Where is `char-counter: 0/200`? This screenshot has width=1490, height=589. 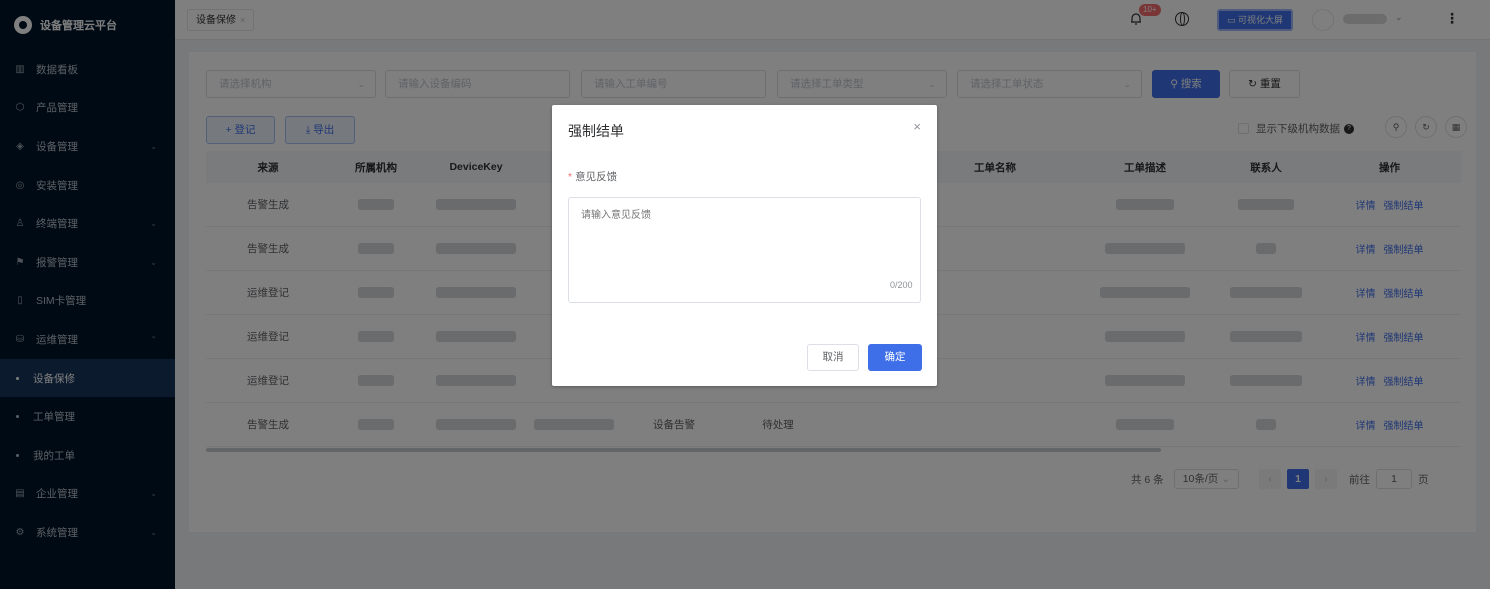
char-counter: 0/200 is located at coordinates (901, 285).